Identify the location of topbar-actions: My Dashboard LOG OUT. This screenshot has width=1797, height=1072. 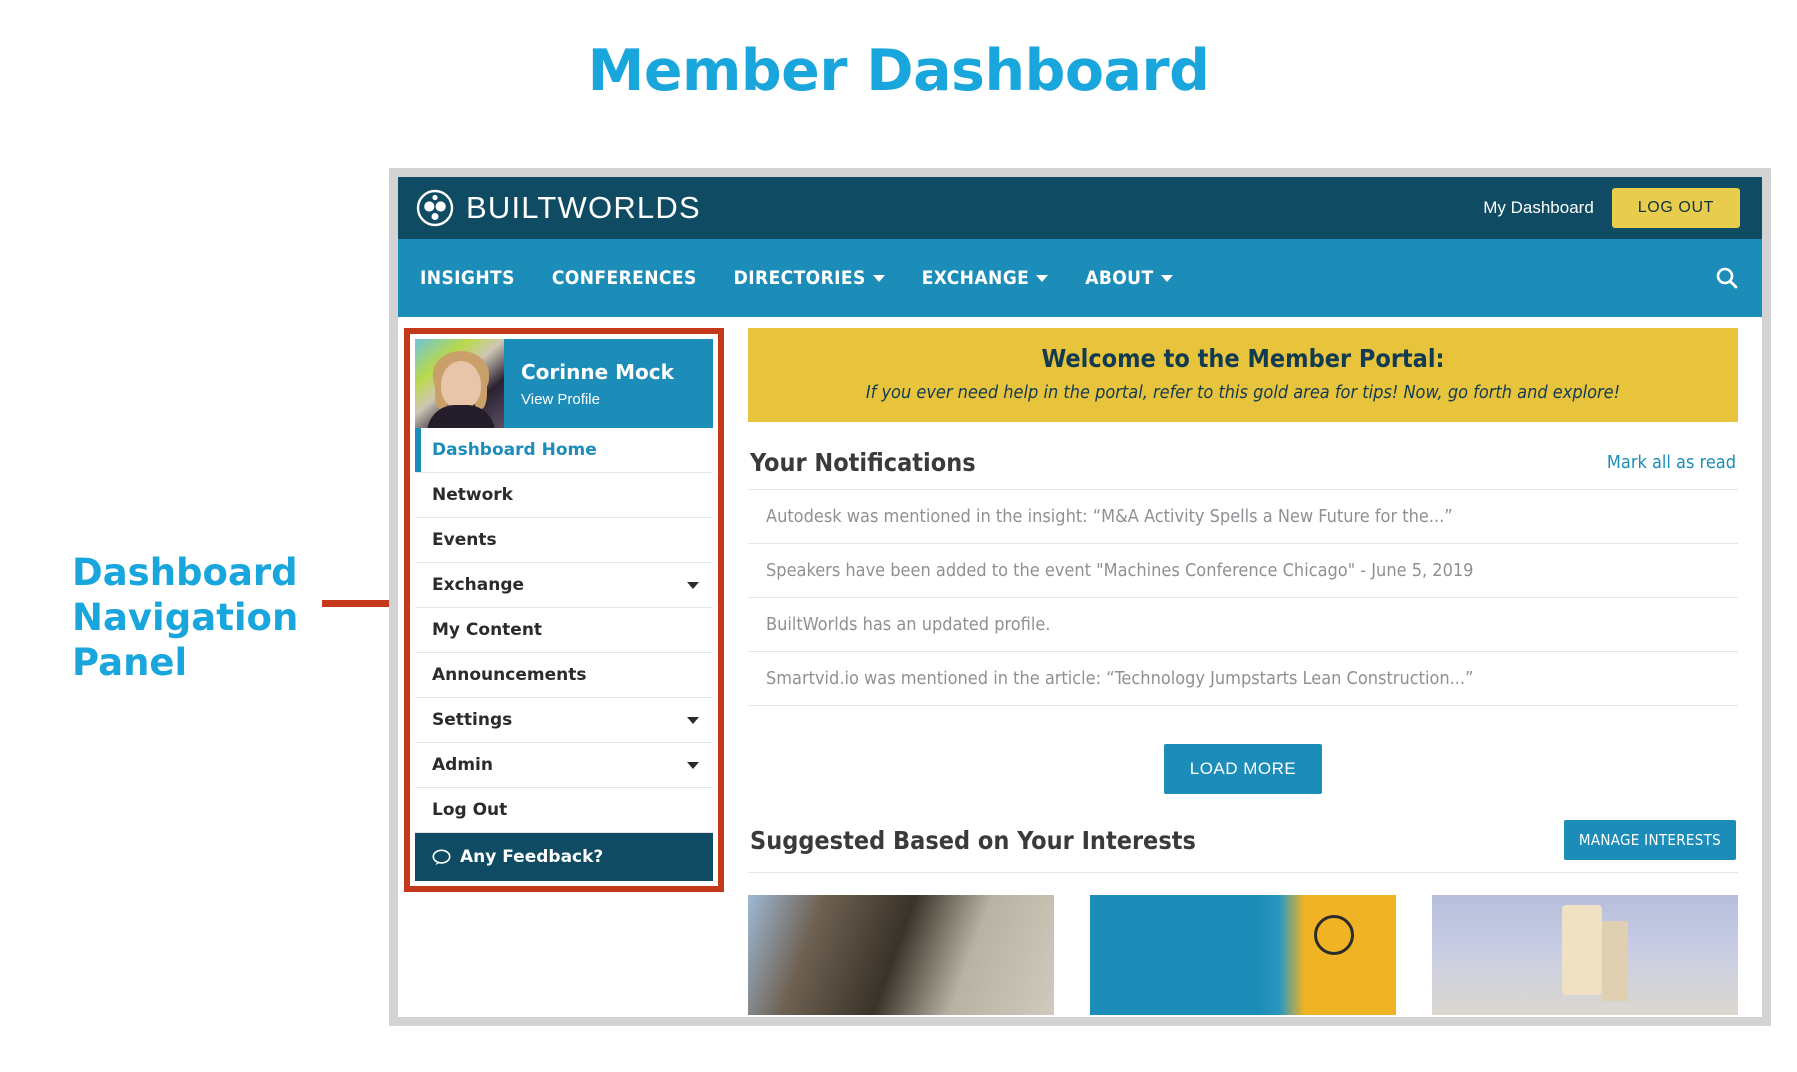
(1611, 208).